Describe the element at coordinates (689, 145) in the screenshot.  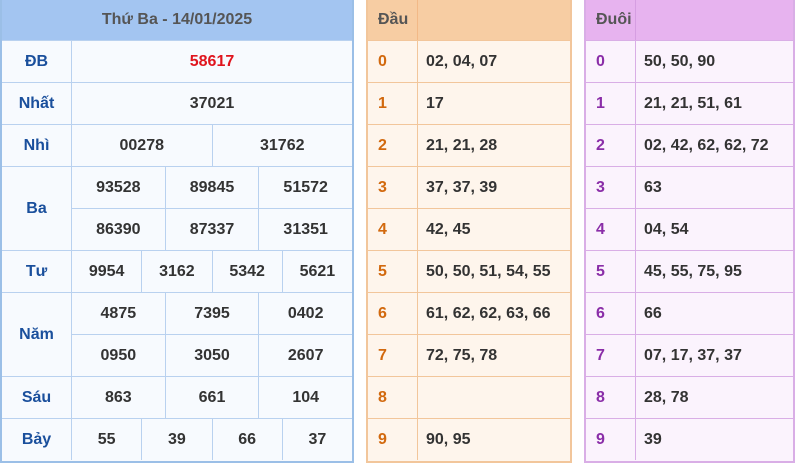
I see `duoi-row: 2 02, 42, 62, 62, 72` at that location.